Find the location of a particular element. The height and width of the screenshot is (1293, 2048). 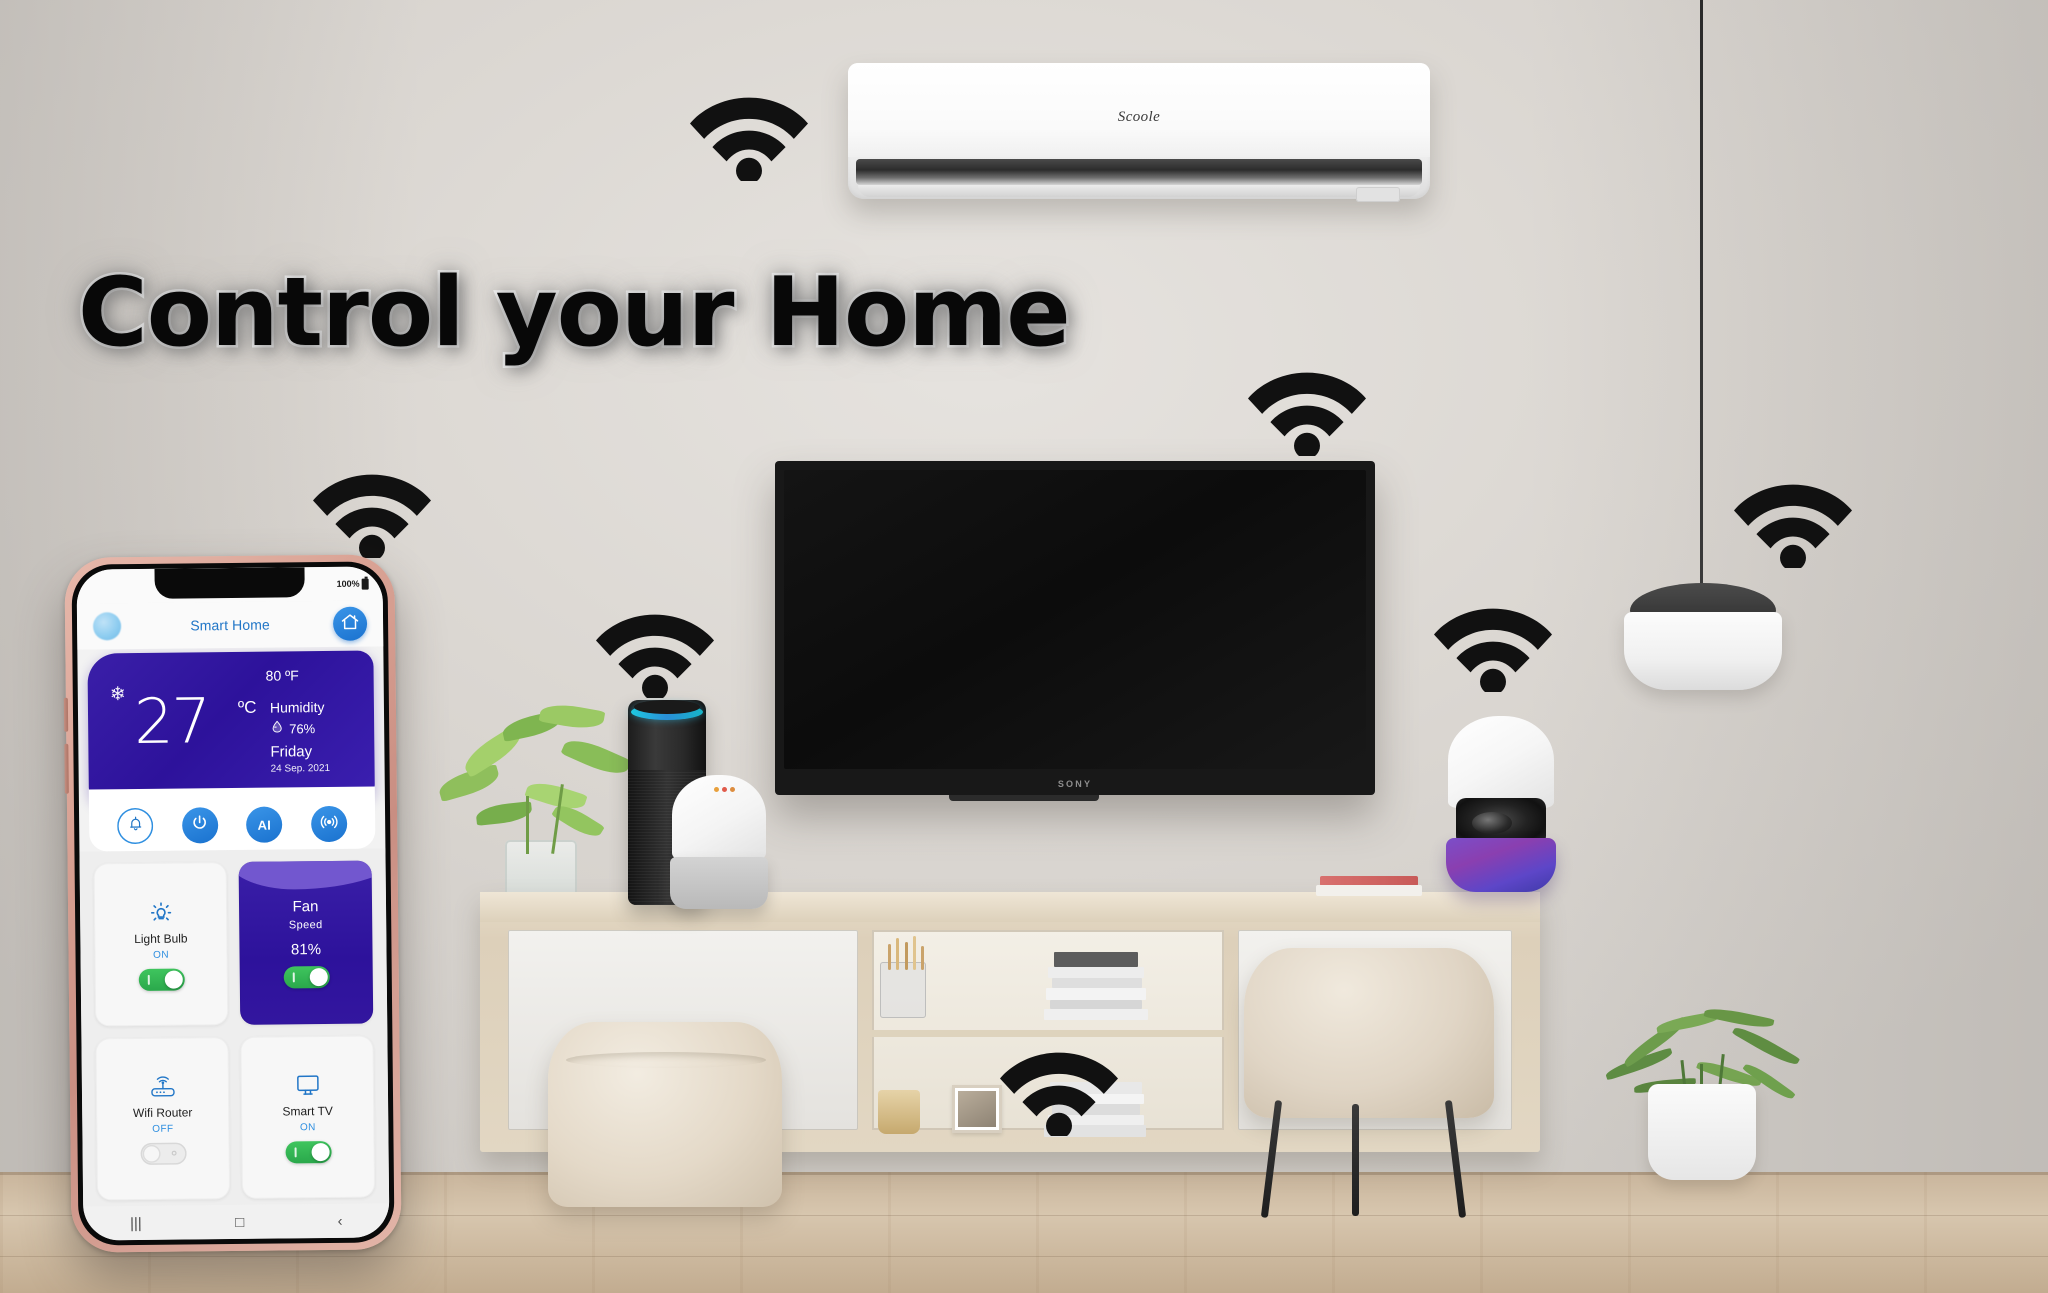

stool-leg is located at coordinates (1355, 1160).